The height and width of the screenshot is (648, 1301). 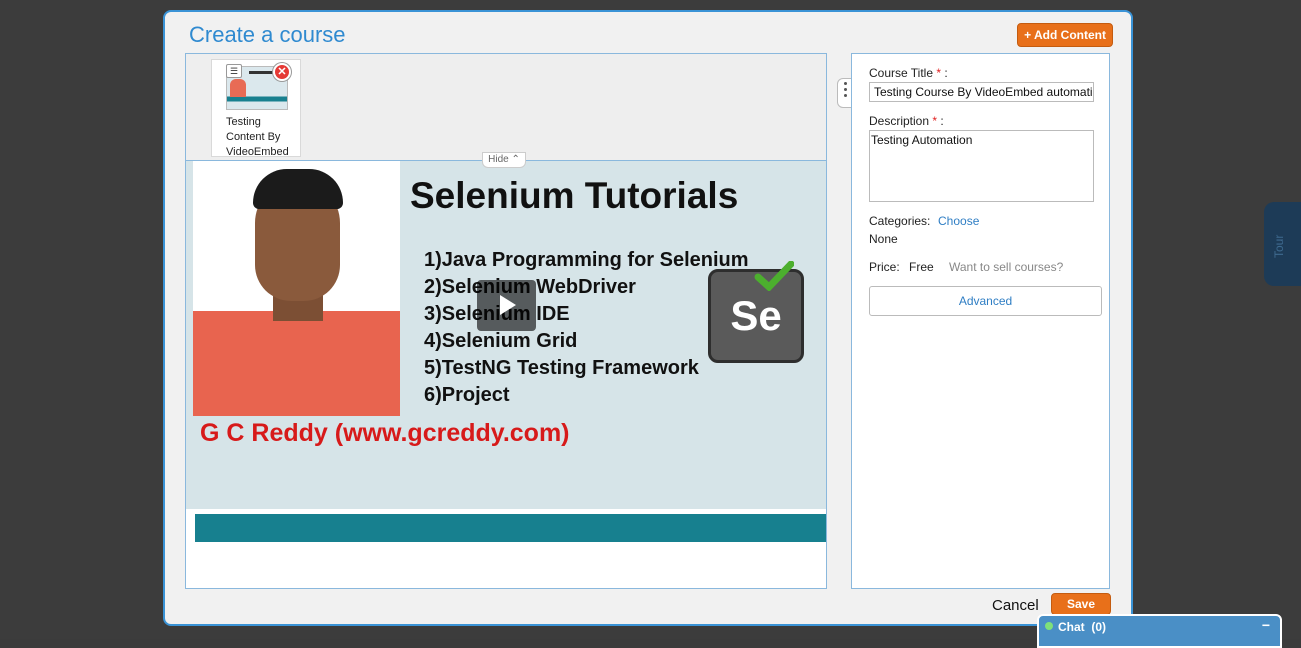 What do you see at coordinates (561, 368) in the screenshot?
I see `video-topic-item: 5)TestNG Testing Framework` at bounding box center [561, 368].